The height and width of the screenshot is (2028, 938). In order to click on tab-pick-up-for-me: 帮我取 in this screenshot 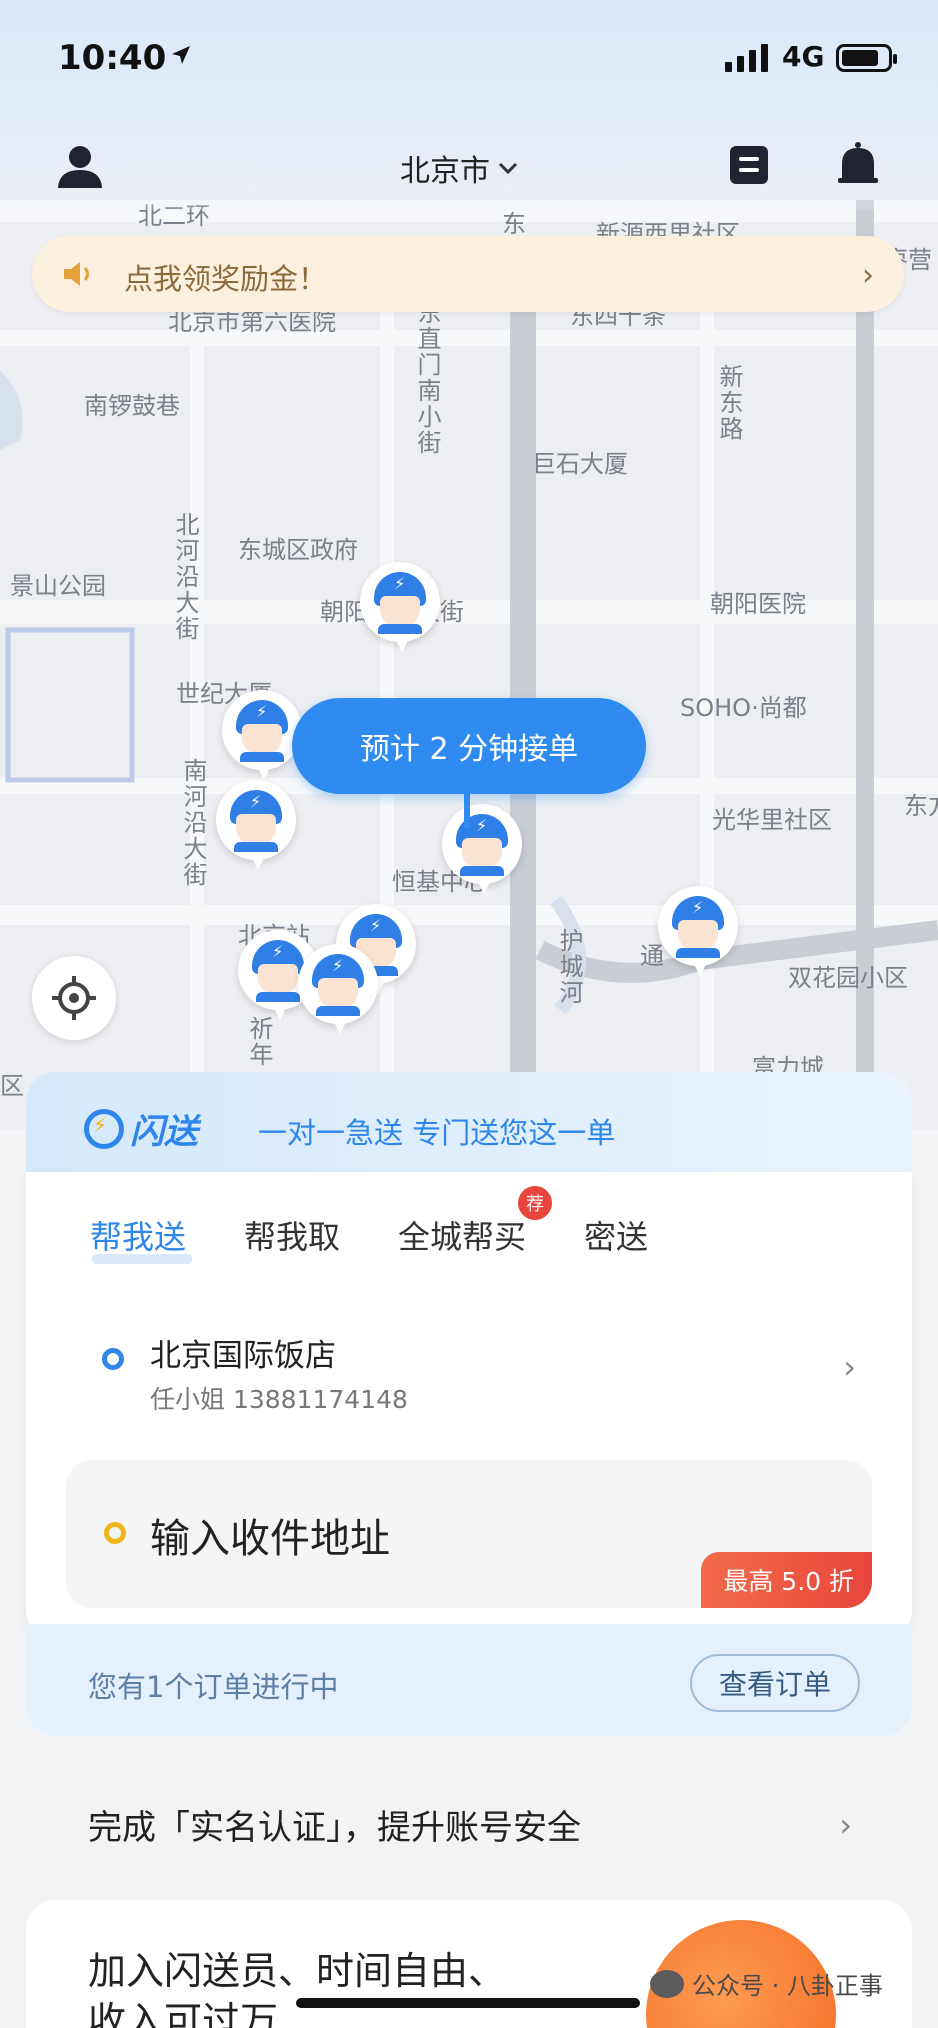, I will do `click(292, 1235)`.